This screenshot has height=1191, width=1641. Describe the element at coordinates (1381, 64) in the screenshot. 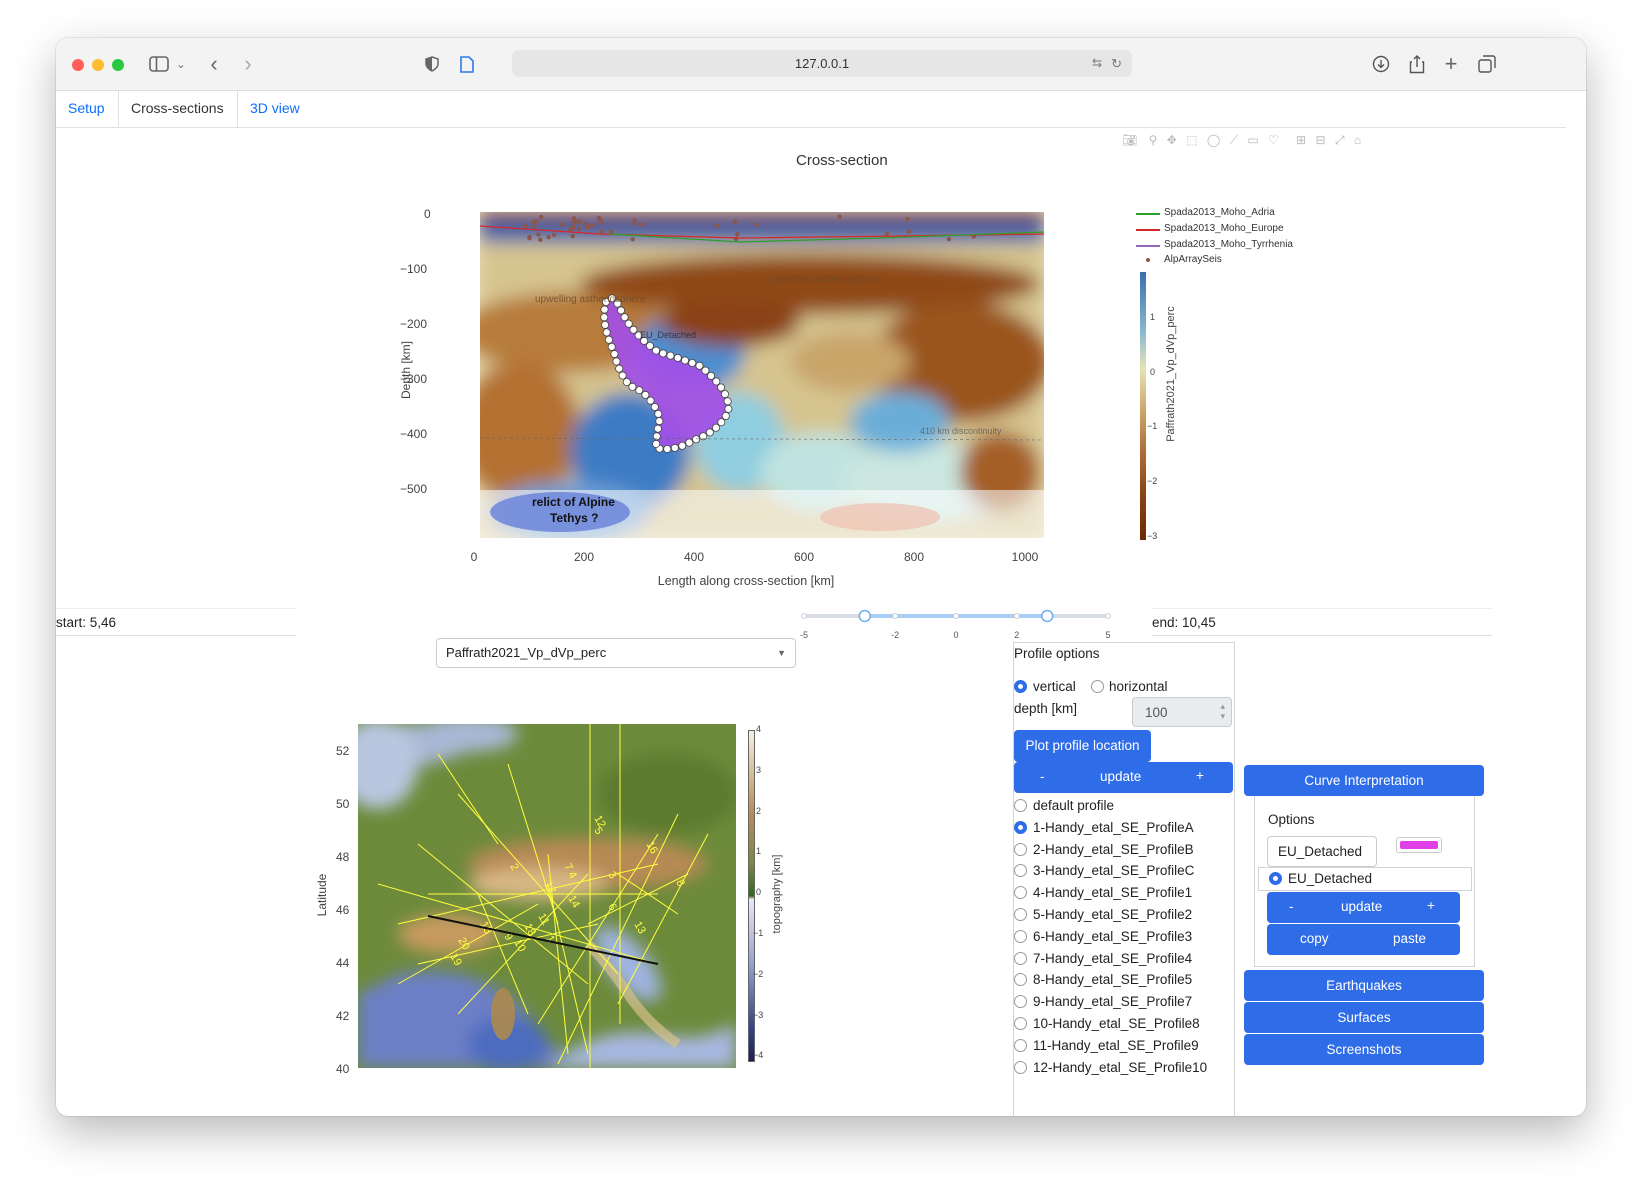

I see `download-icon` at that location.